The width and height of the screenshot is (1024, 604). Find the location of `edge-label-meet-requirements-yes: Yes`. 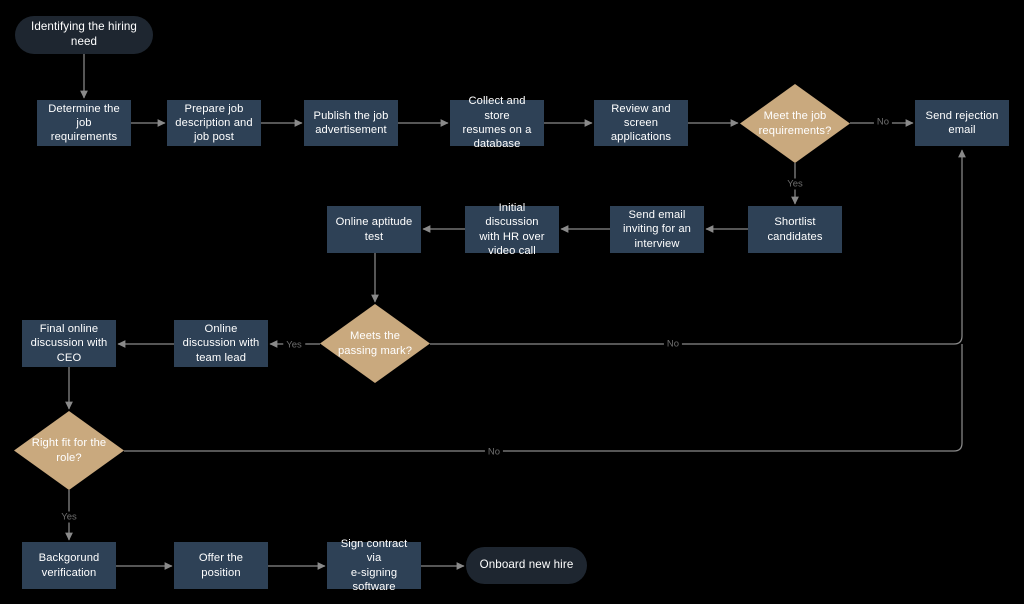

edge-label-meet-requirements-yes: Yes is located at coordinates (795, 184).